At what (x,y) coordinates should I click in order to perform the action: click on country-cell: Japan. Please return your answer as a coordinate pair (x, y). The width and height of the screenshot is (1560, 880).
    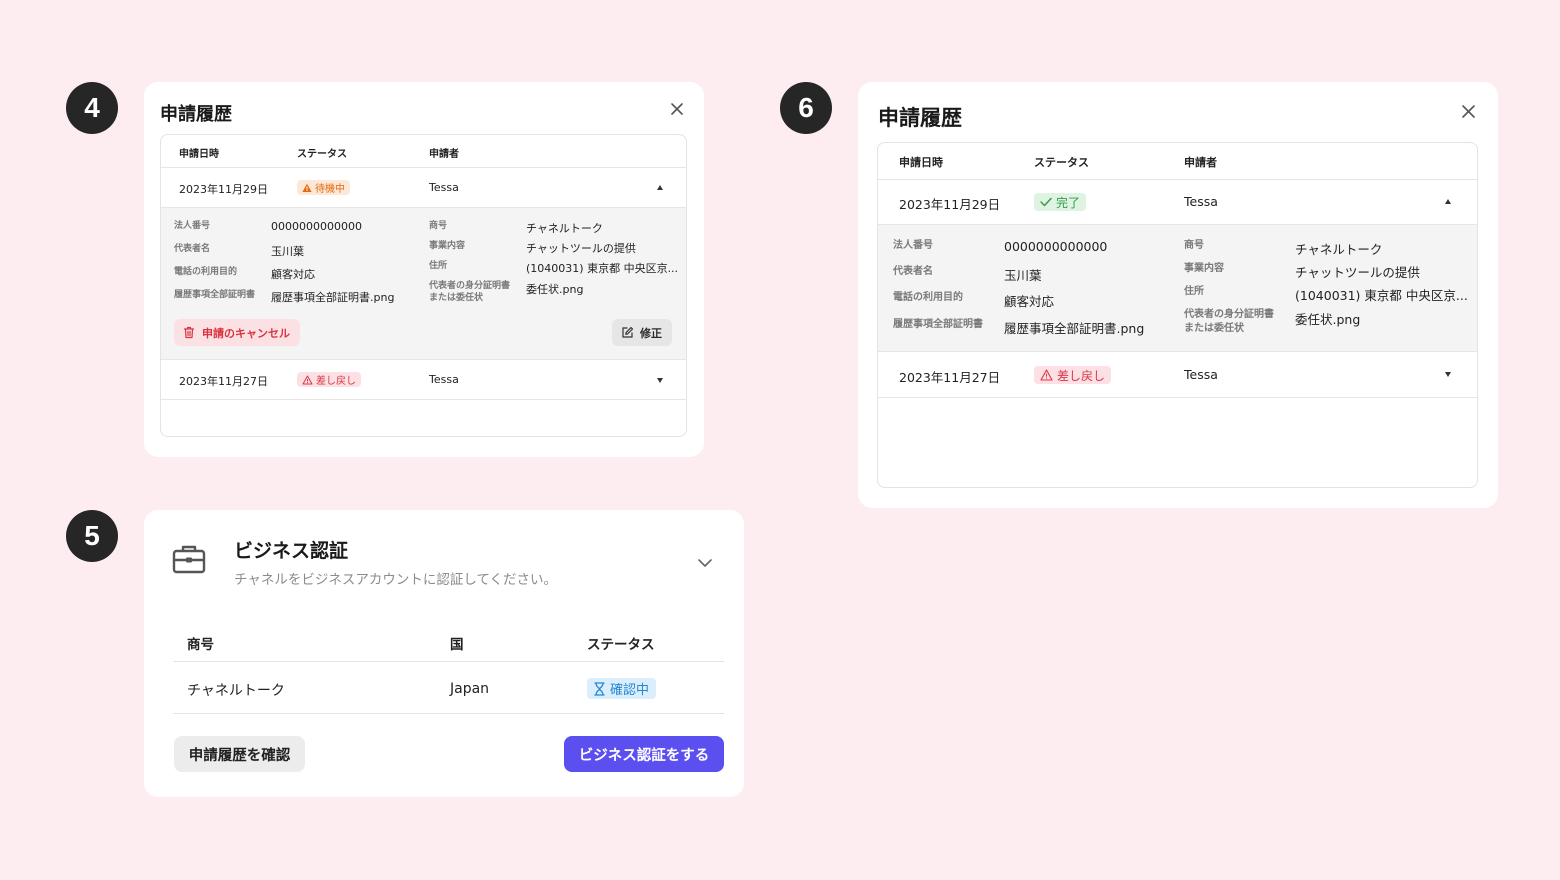
    Looking at the image, I should click on (470, 689).